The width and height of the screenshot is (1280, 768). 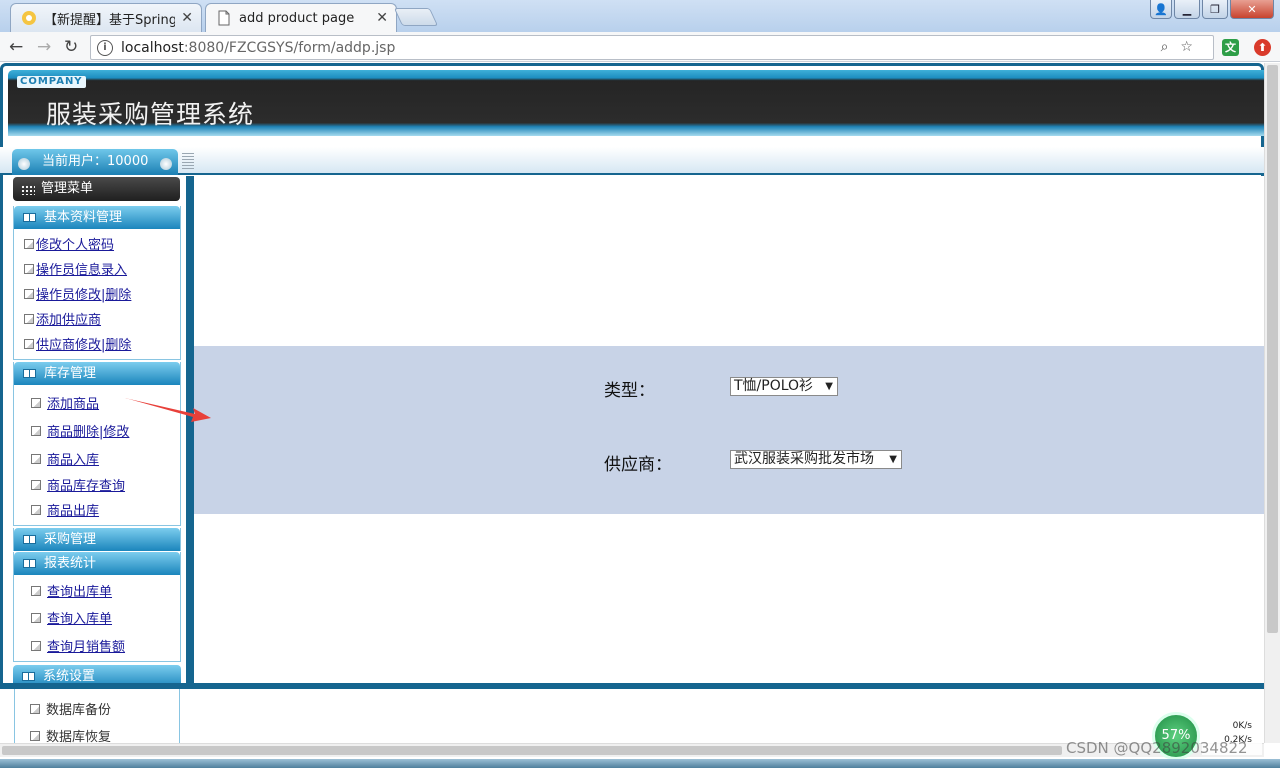 I want to click on close-window-button: ✕, so click(x=1252, y=9).